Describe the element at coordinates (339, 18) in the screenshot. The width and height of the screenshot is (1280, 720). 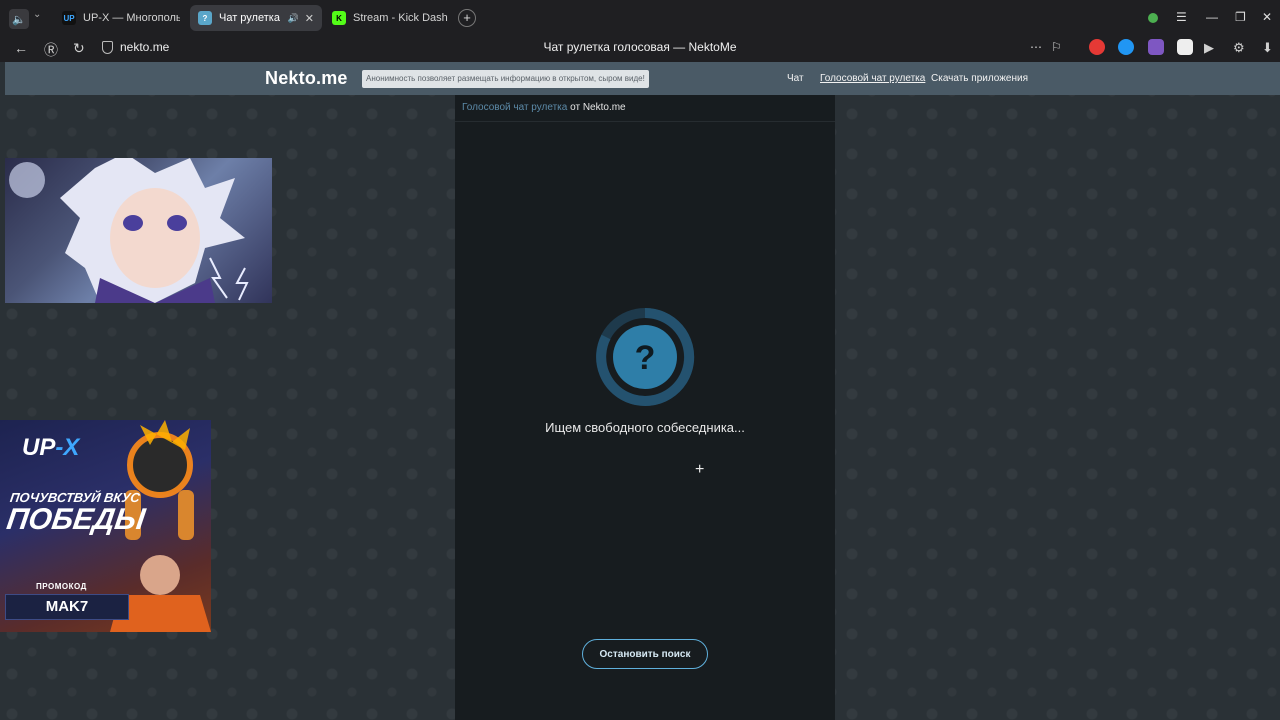
I see `kick-favicon-icon: K` at that location.